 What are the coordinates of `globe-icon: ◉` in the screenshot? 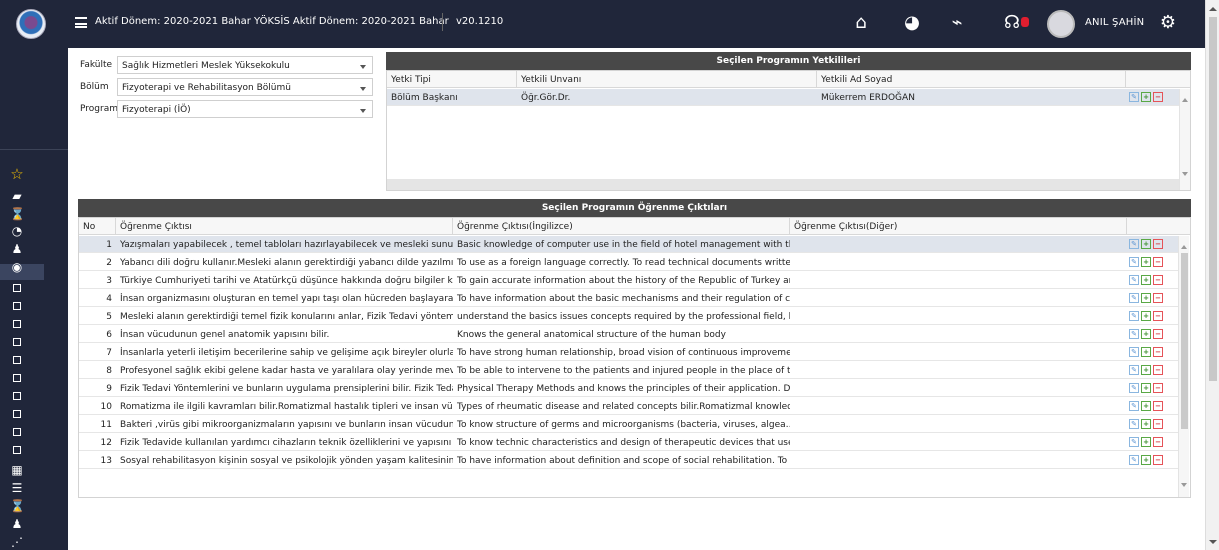 It's located at (17, 267).